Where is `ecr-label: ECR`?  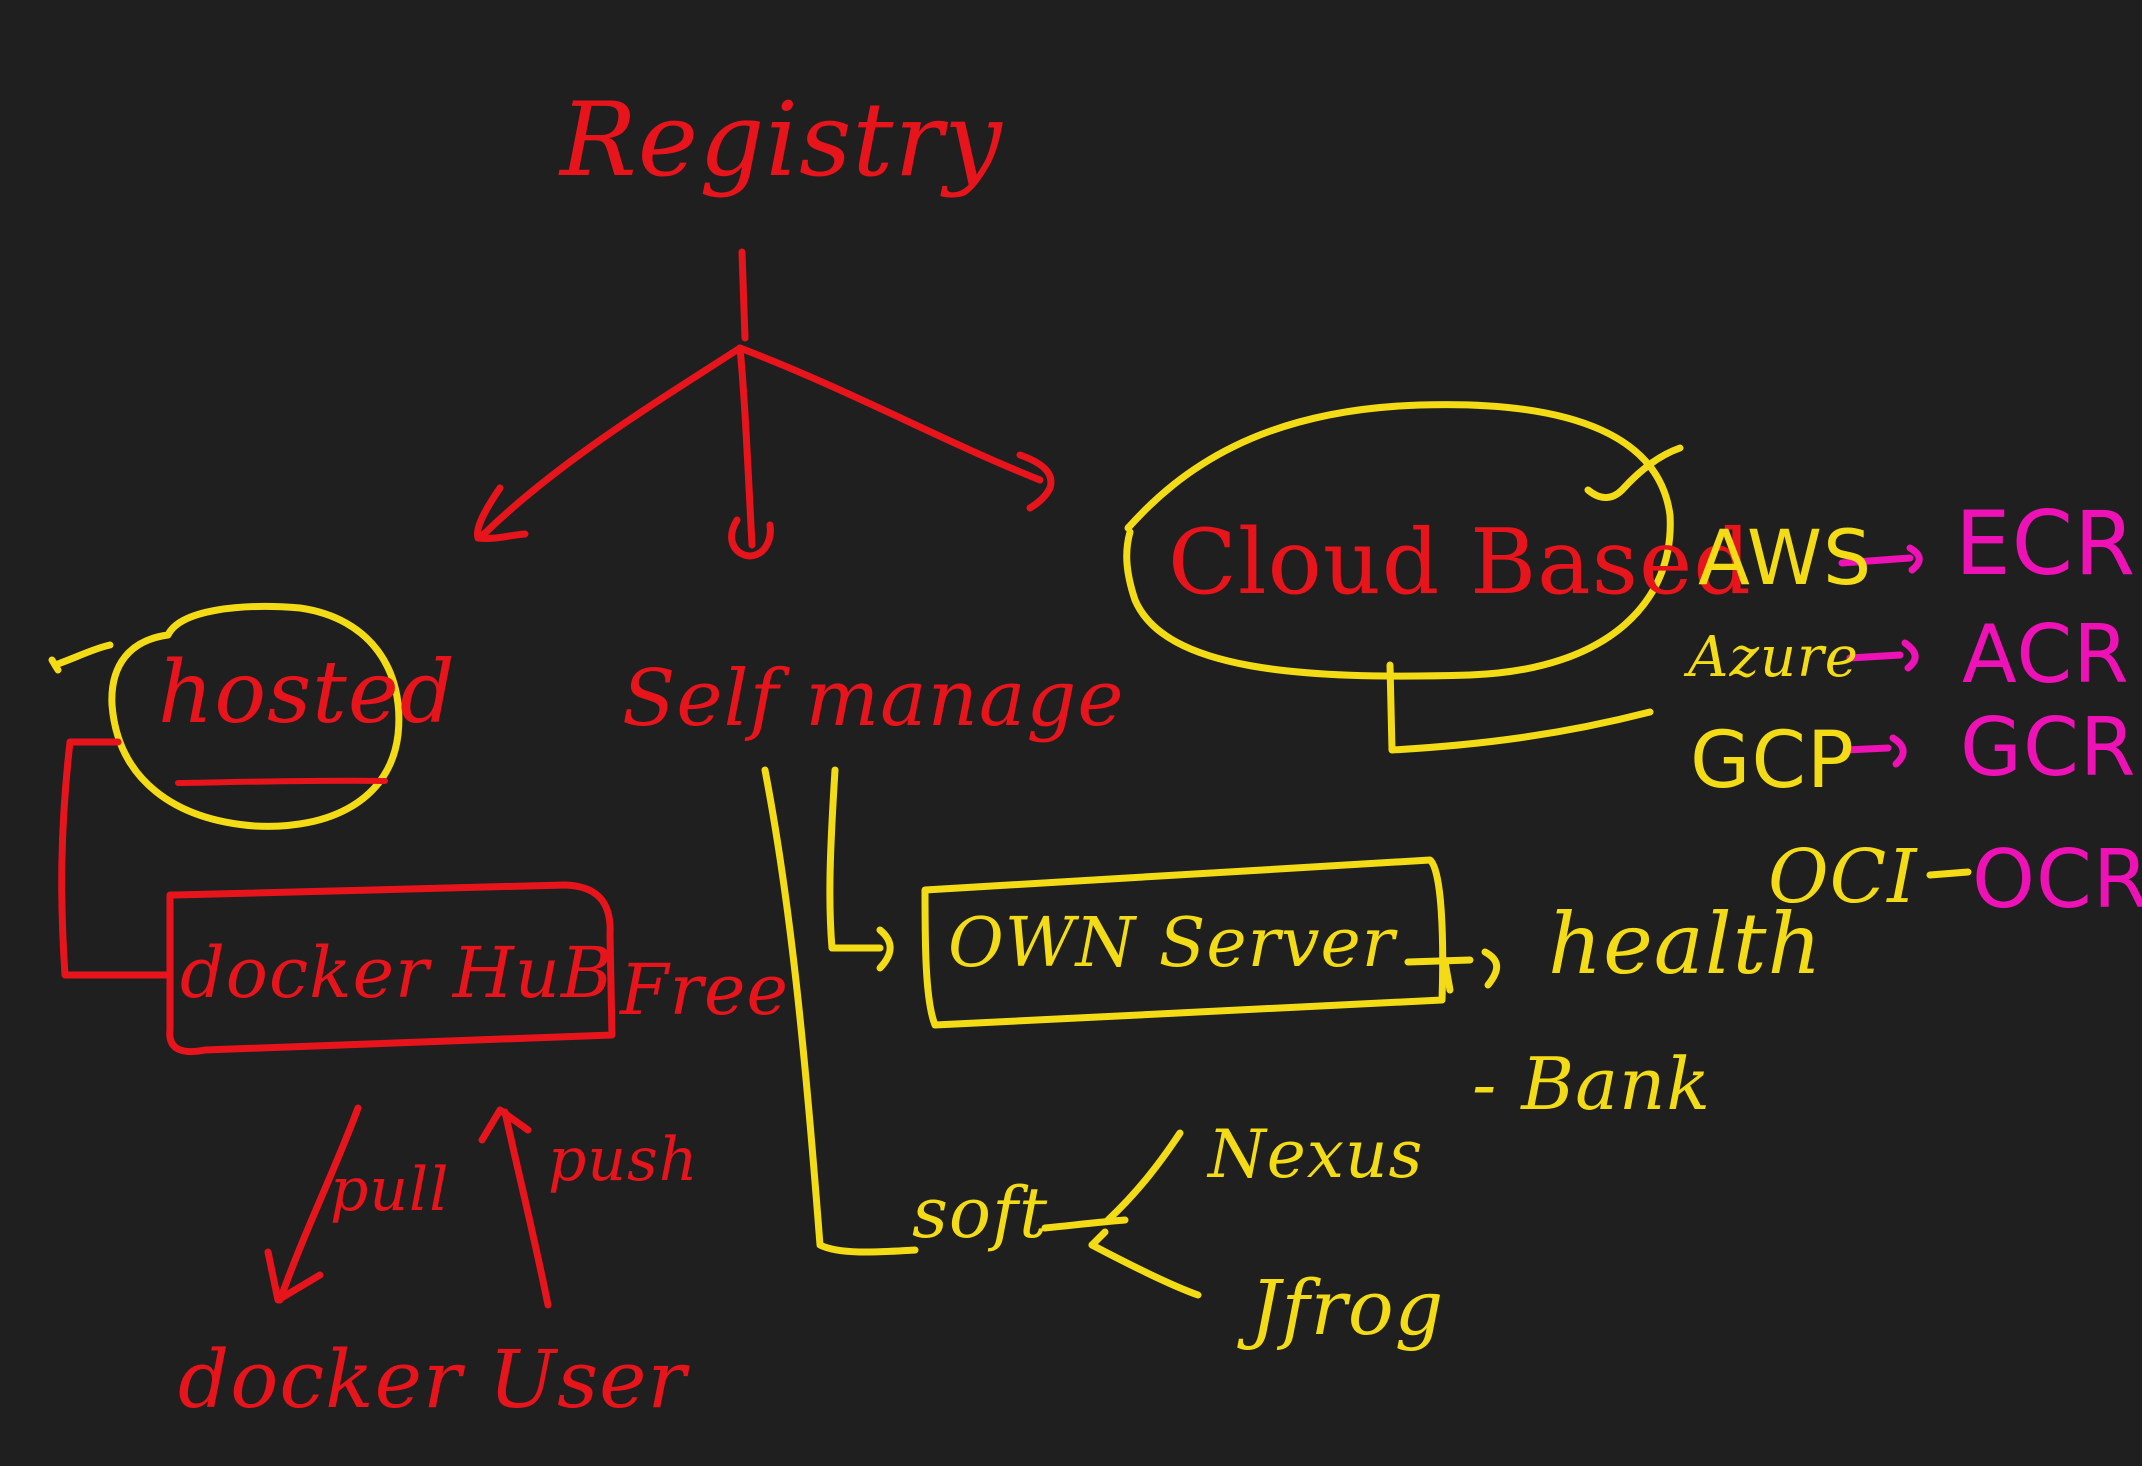 ecr-label: ECR is located at coordinates (2046, 543).